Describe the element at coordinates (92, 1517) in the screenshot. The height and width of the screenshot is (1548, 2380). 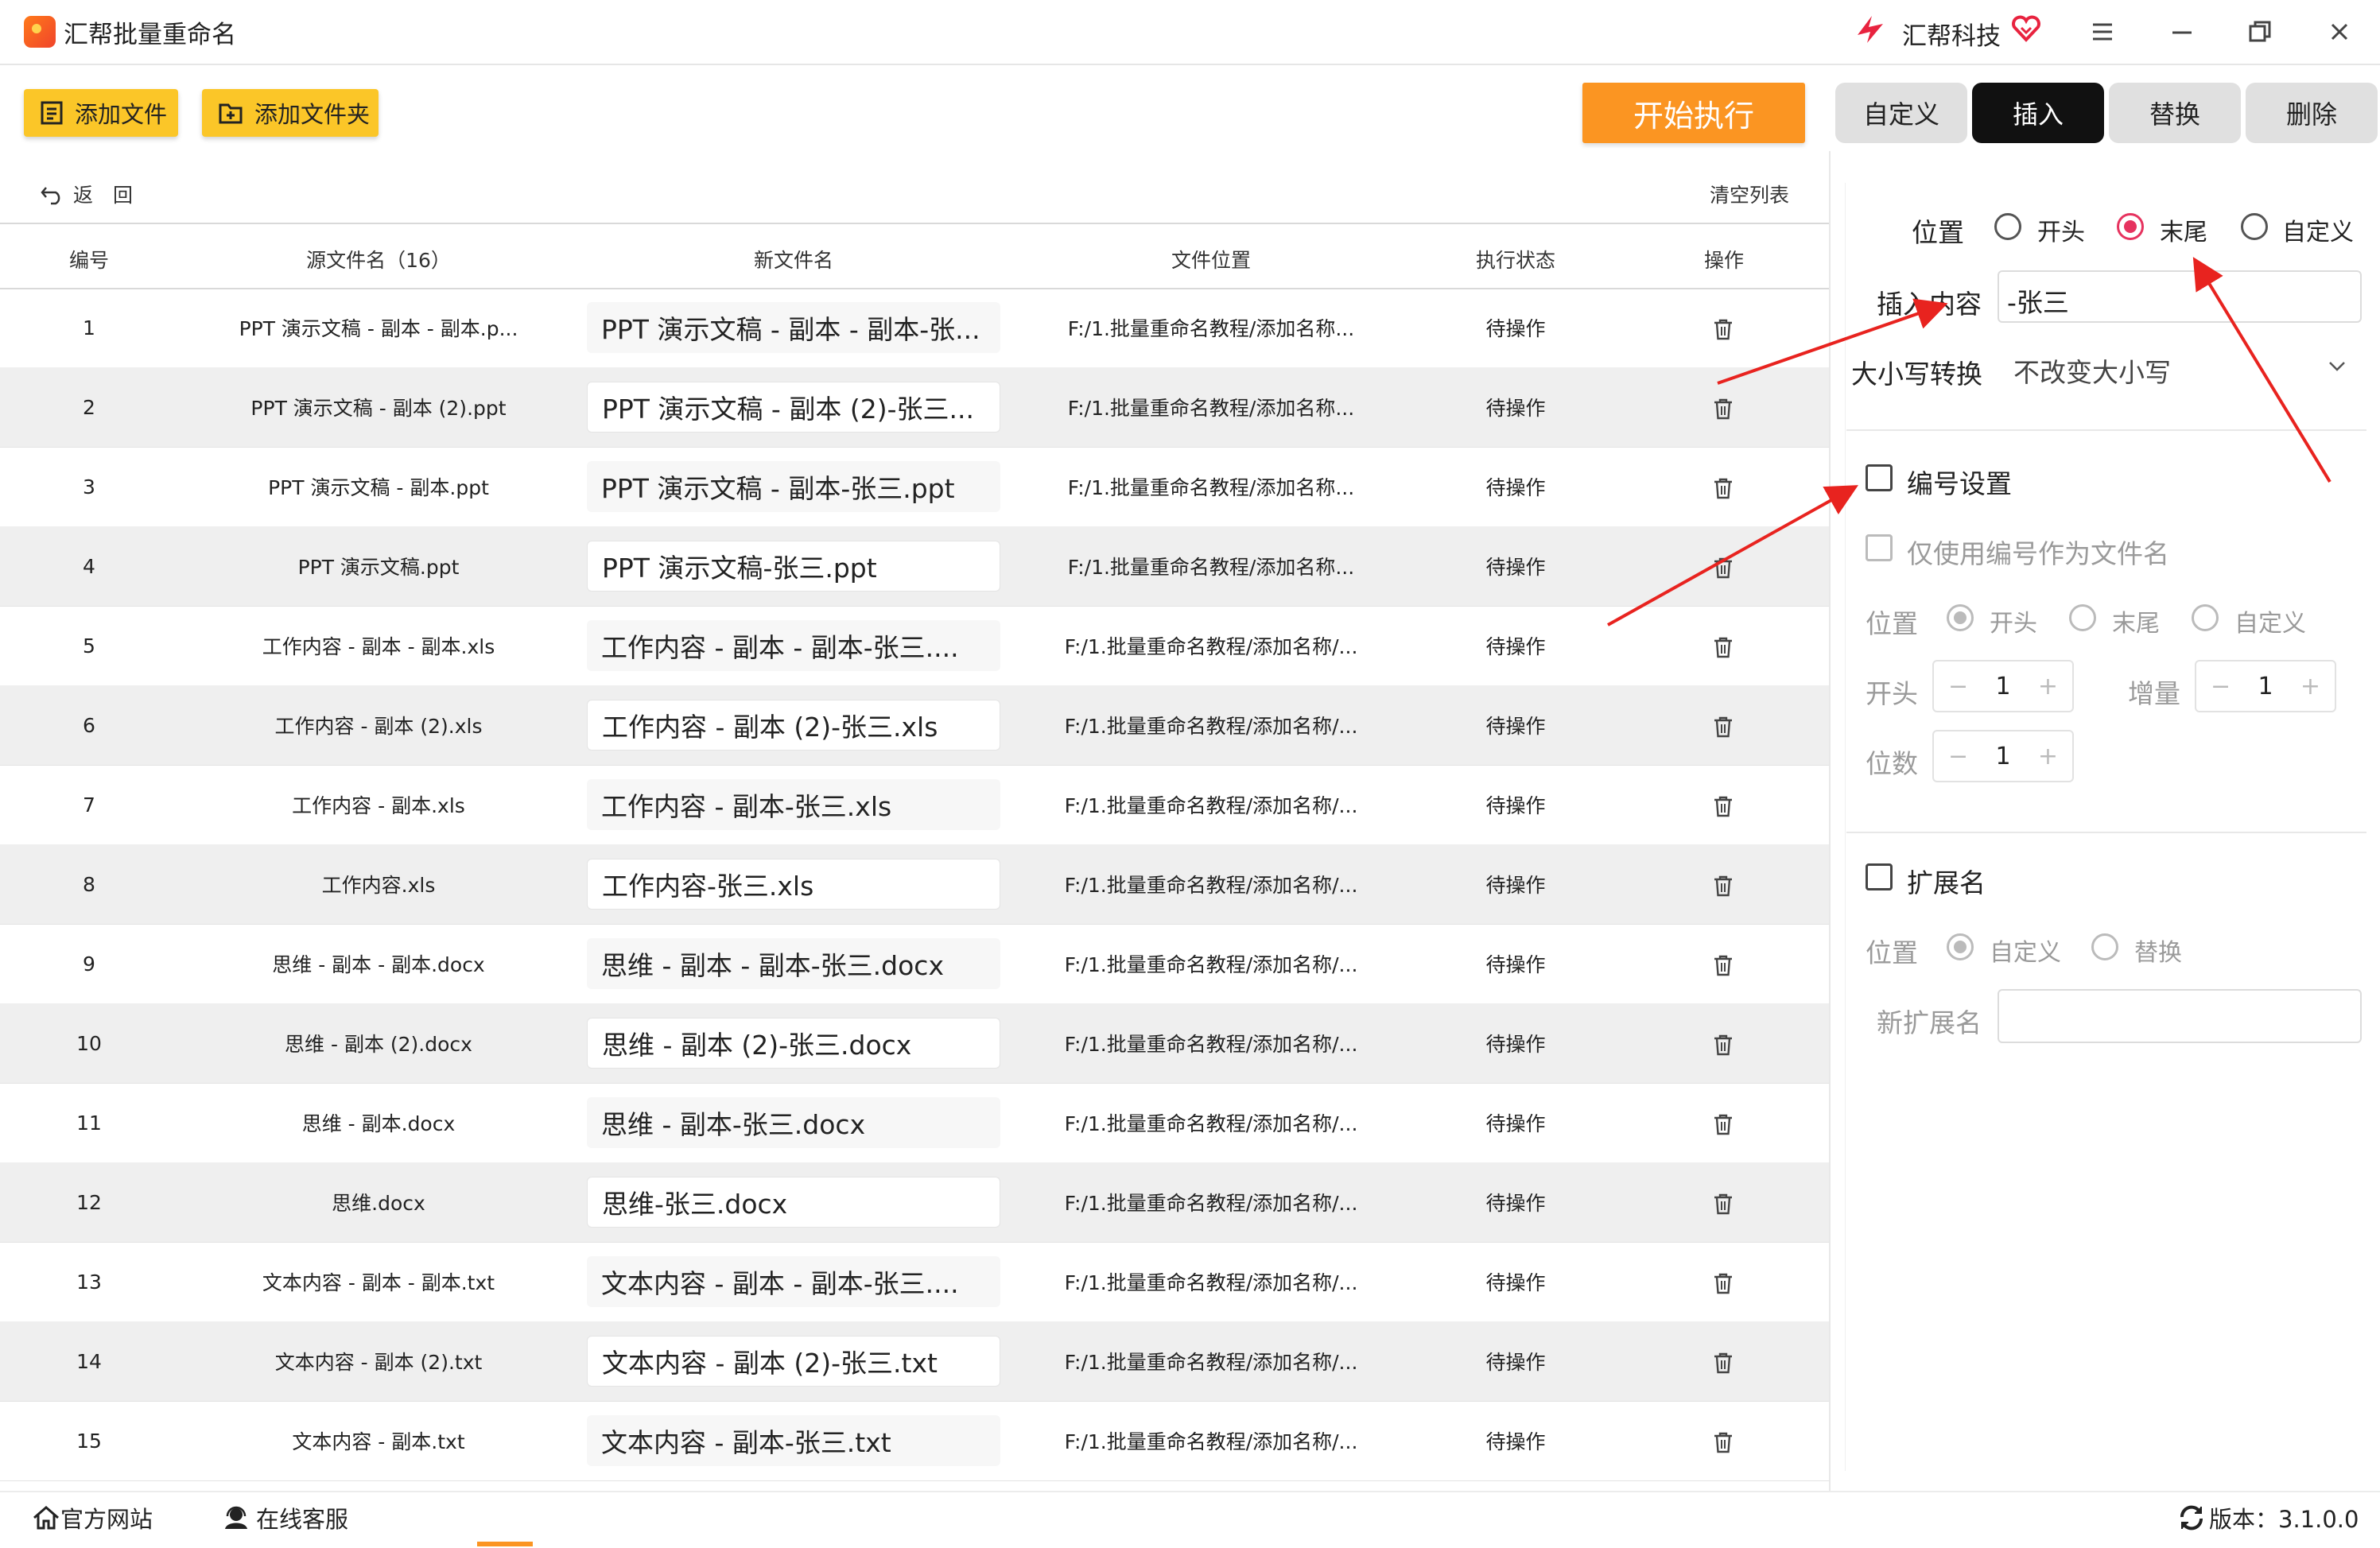
I see `official-website-link: 官方网站` at that location.